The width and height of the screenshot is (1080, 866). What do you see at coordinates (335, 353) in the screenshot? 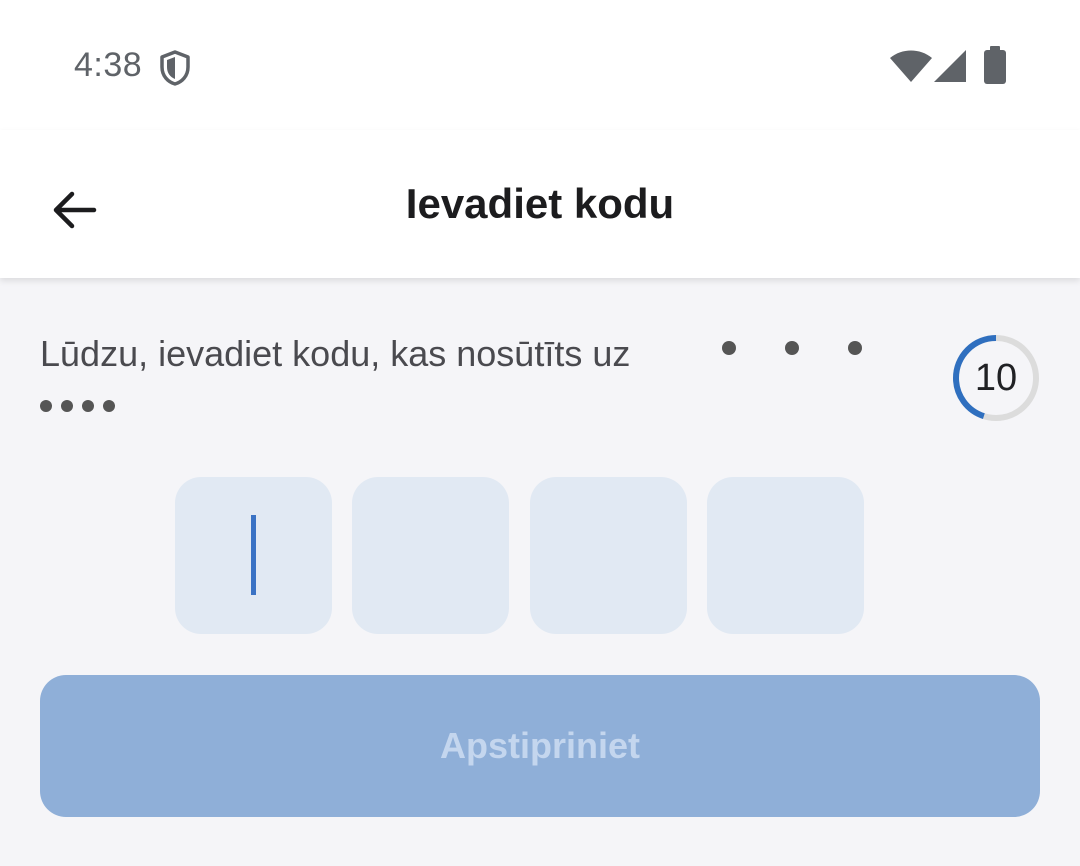
I see `instruction-text: Lūdzu, ievadiet kodu, kas nosūtīts uz` at bounding box center [335, 353].